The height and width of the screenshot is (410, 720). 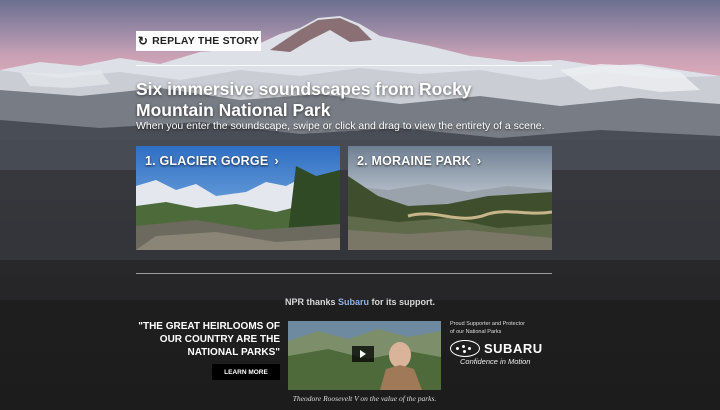 I want to click on subaru-logo: SUBARU, so click(x=496, y=348).